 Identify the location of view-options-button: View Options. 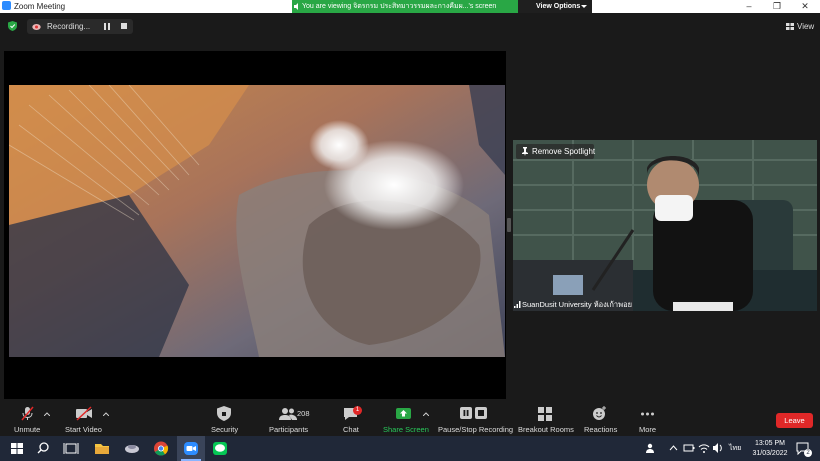
(555, 6).